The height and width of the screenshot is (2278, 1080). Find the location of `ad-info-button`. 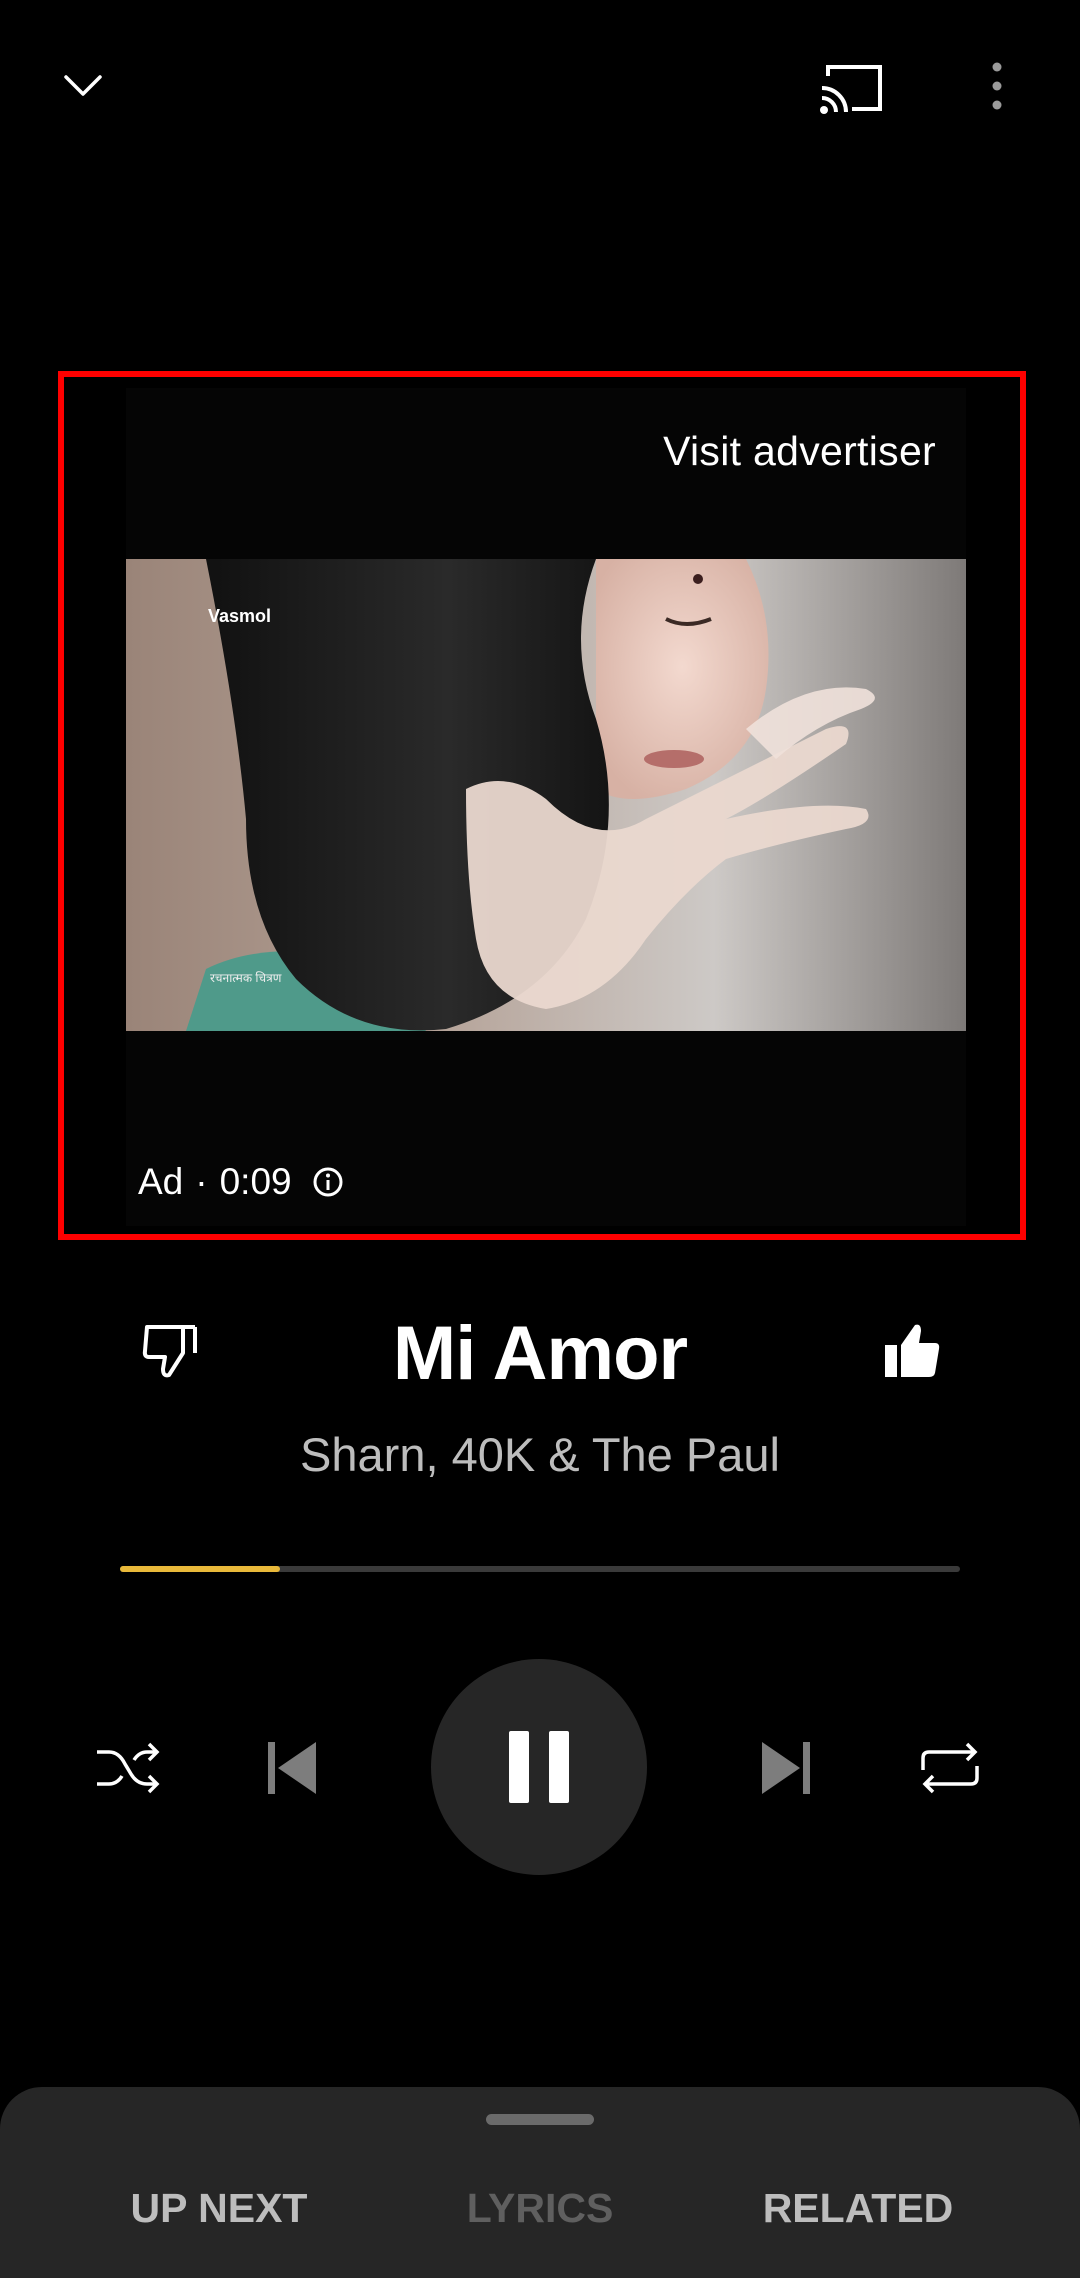

ad-info-button is located at coordinates (328, 1182).